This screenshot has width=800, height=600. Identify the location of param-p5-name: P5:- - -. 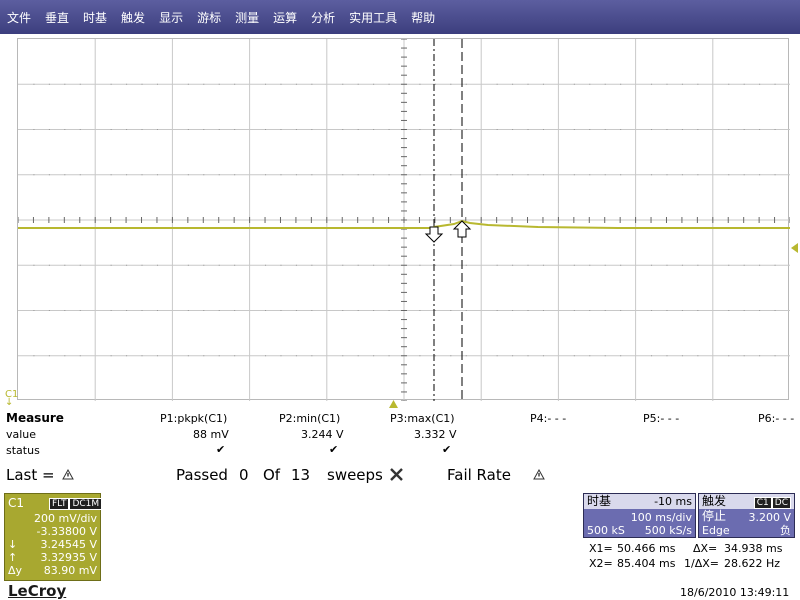
(661, 418).